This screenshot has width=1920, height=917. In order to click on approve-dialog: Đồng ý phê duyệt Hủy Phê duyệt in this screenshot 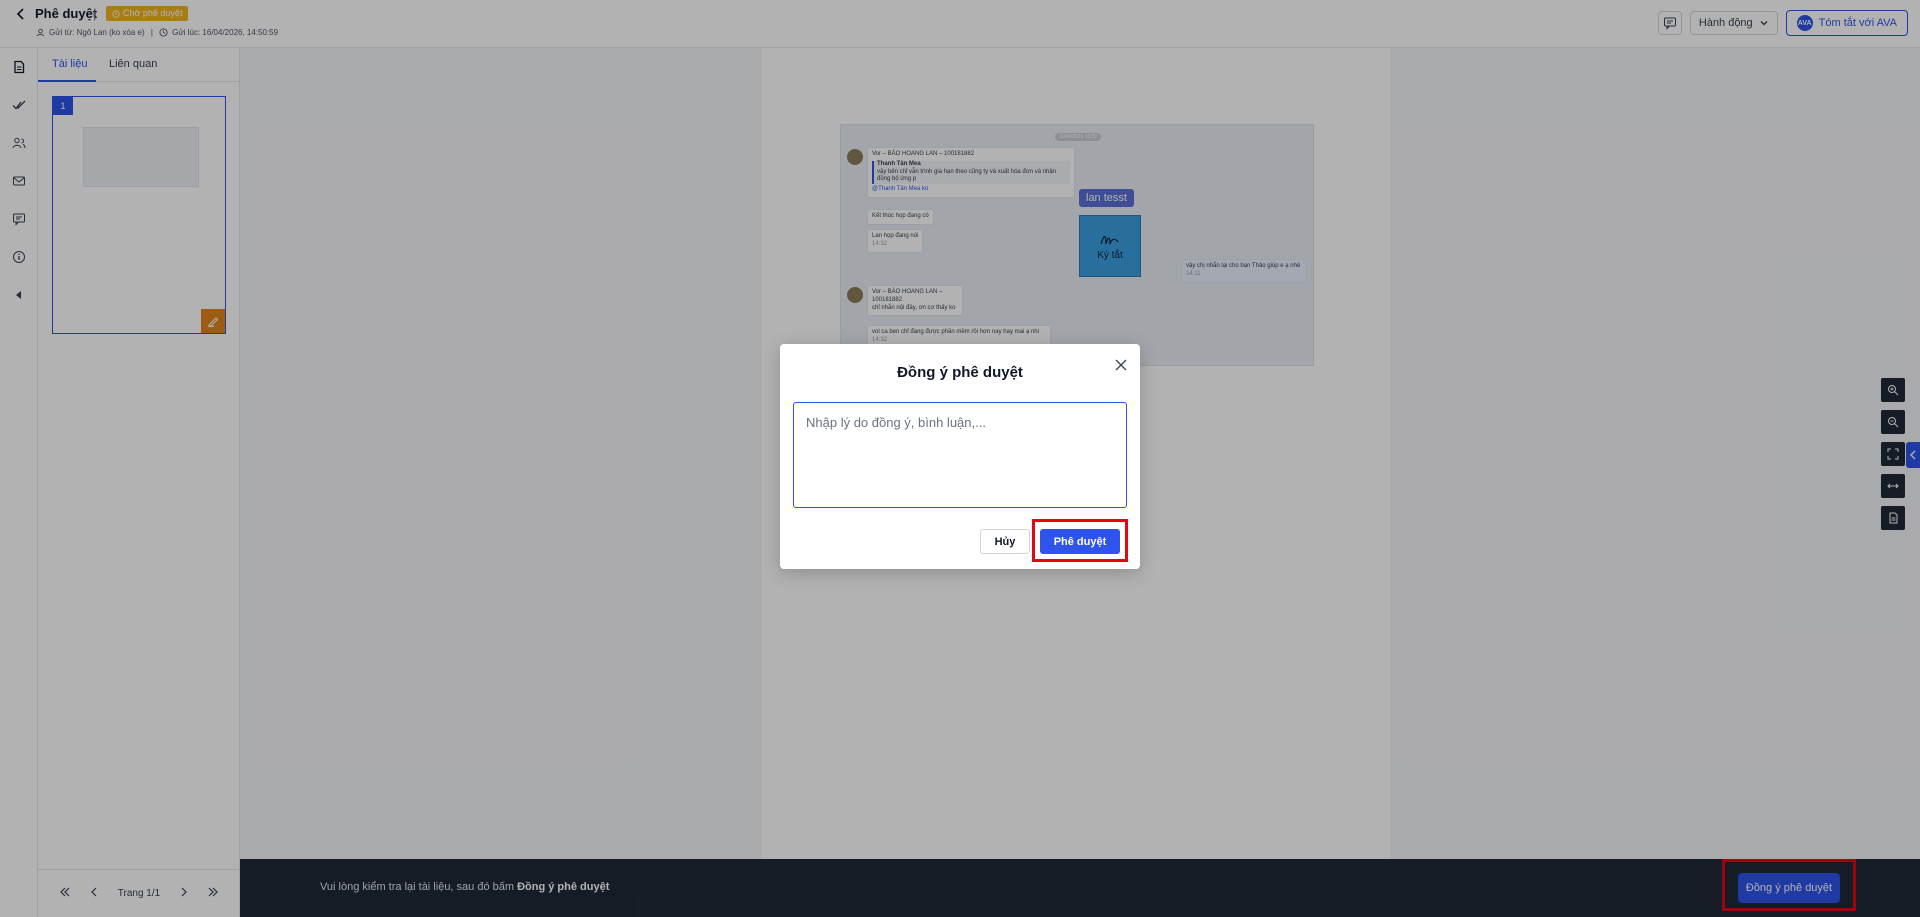, I will do `click(960, 456)`.